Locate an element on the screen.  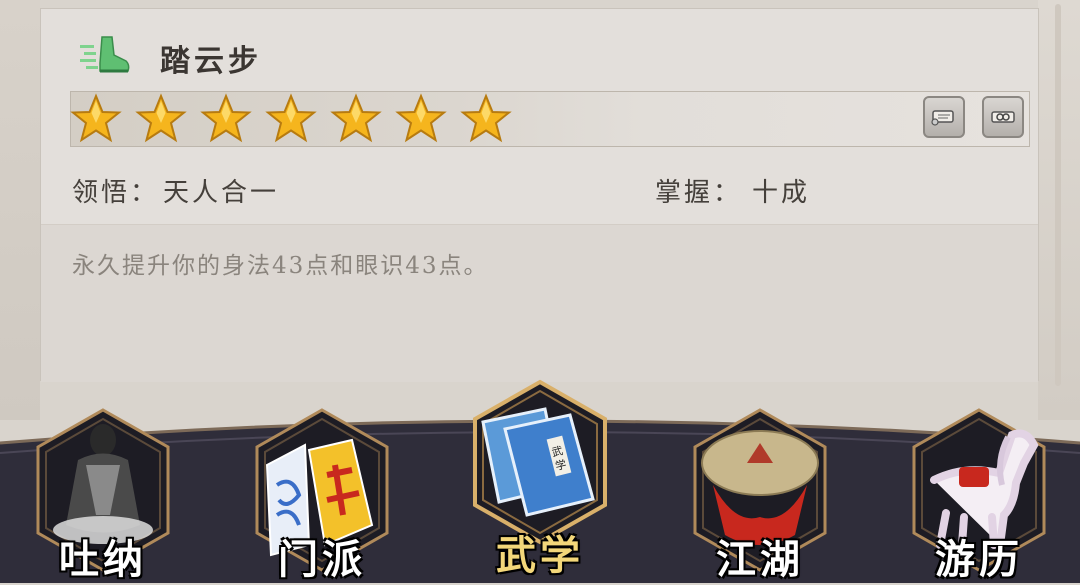
scroll-skill-button is located at coordinates (944, 117).